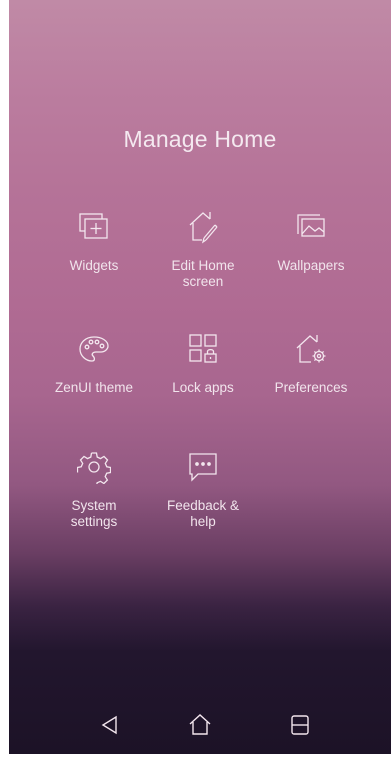  I want to click on recents-icon, so click(300, 725).